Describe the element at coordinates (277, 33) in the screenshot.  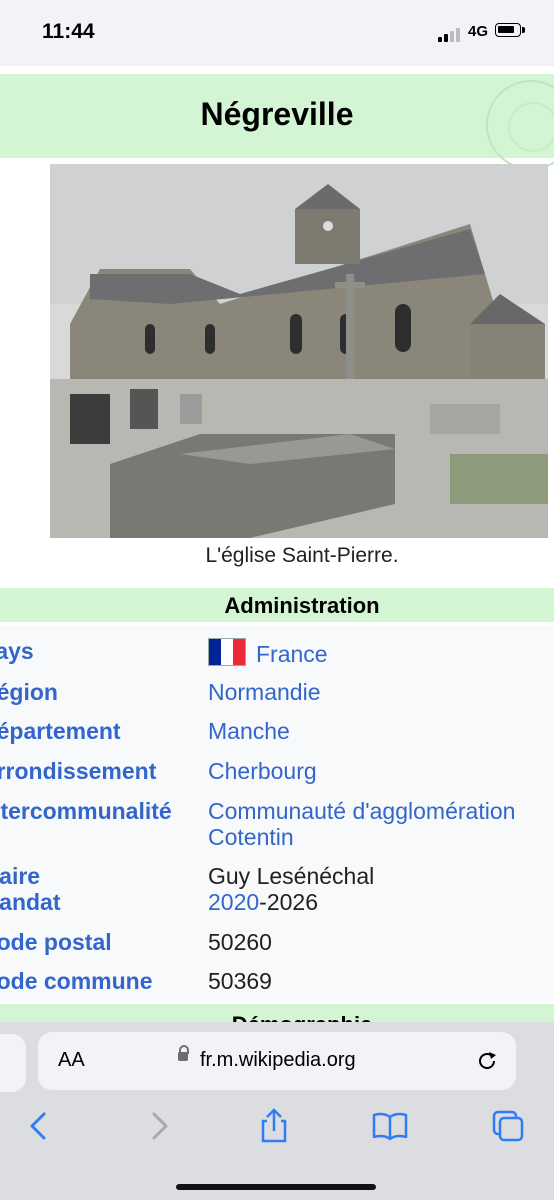
I see `status-bar: 11:44 4G` at that location.